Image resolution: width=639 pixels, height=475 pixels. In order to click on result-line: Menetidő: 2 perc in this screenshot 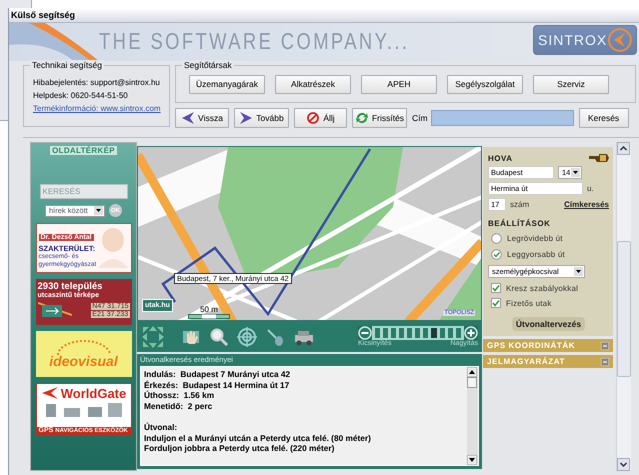, I will do `click(179, 406)`.